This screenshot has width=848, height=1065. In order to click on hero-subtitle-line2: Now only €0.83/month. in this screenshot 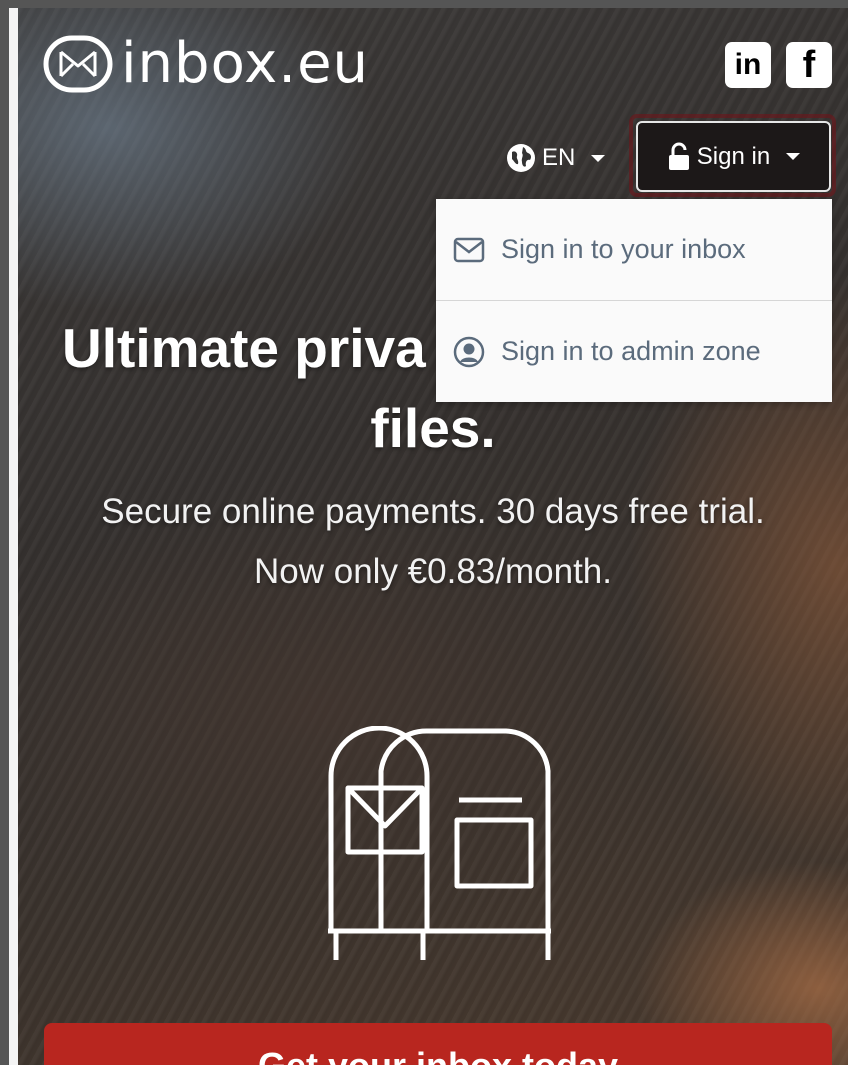, I will do `click(433, 571)`.